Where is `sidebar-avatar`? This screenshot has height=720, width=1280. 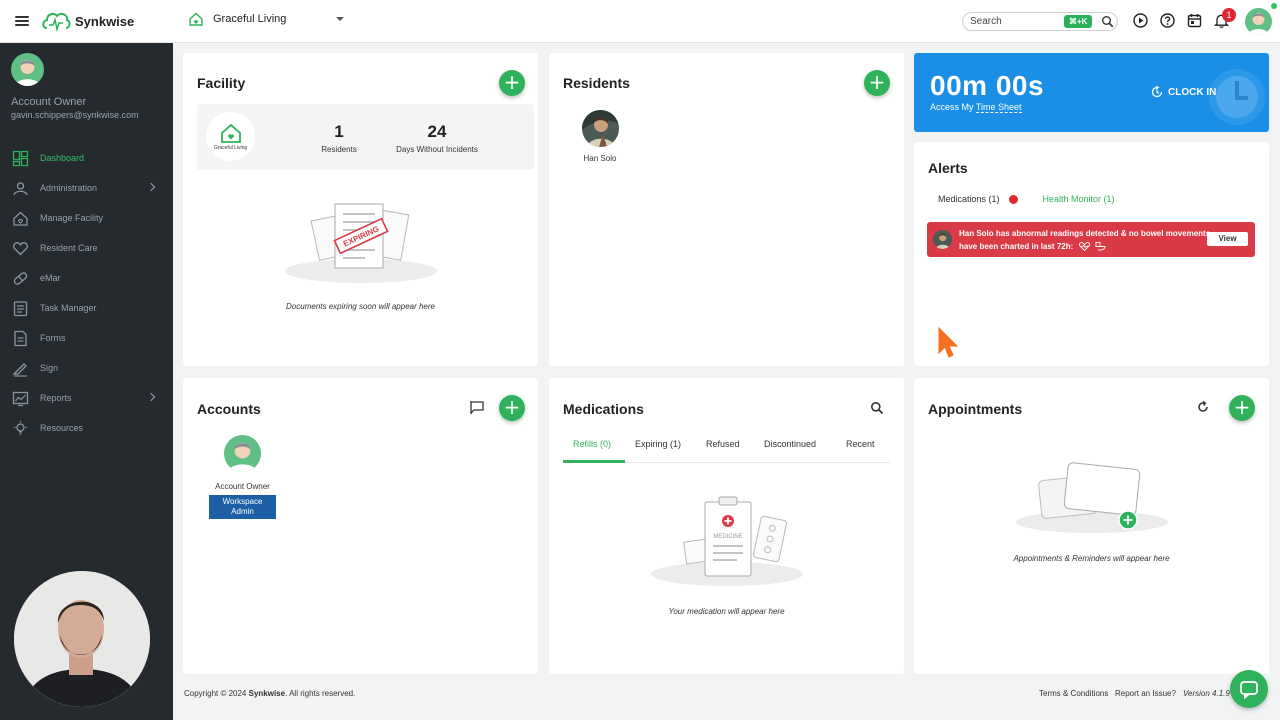
sidebar-avatar is located at coordinates (27, 69).